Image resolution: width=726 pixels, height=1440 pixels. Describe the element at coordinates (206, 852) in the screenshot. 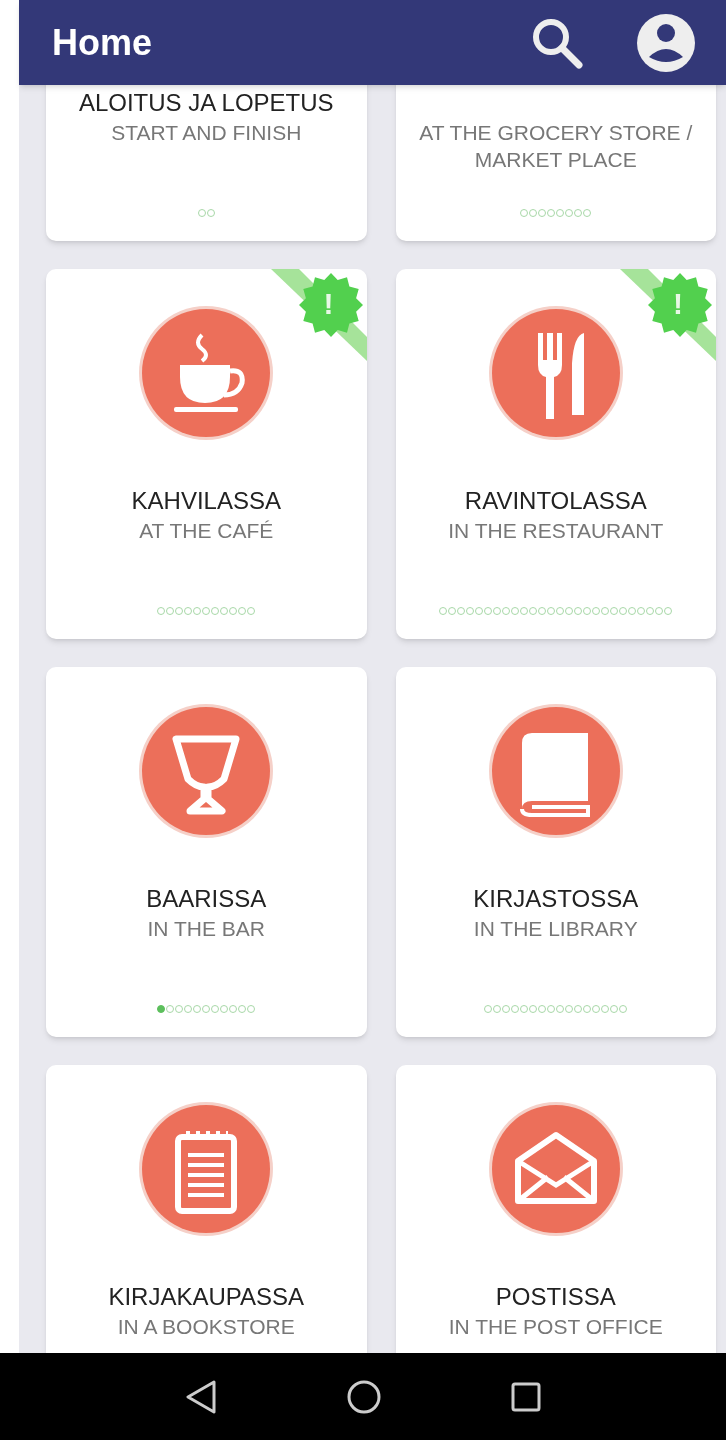

I see `topic-card: BAARISSA IN THE BAR` at that location.